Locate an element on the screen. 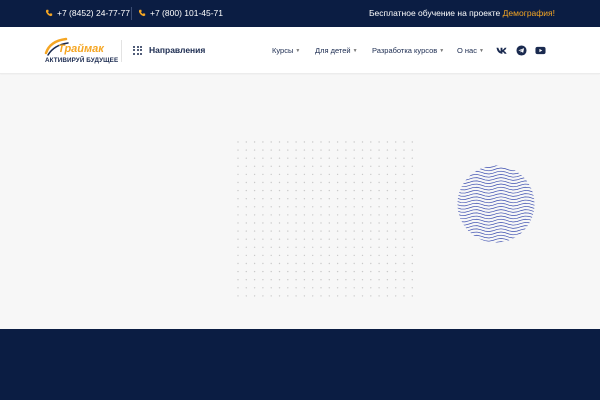 The image size is (600, 400). nav-item-kids: Для детей ▼ is located at coordinates (336, 50).